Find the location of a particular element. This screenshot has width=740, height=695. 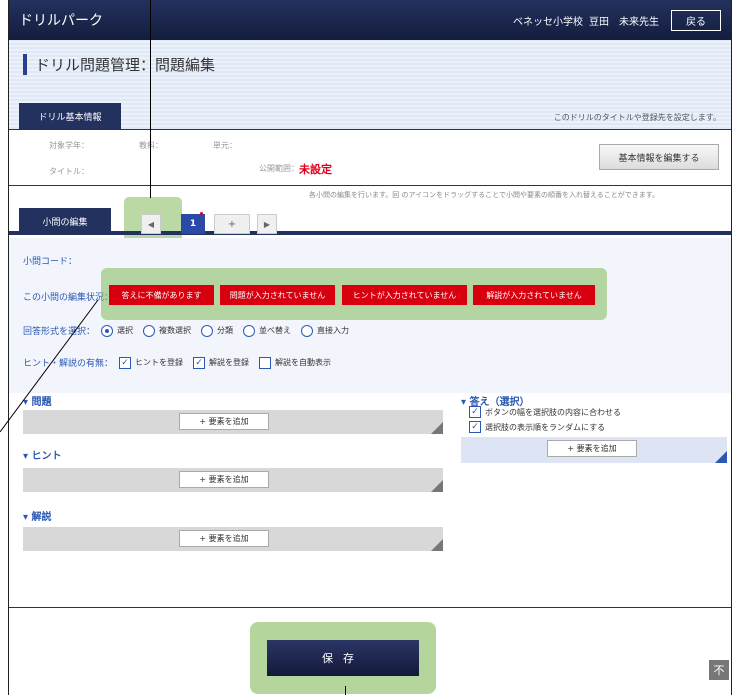

checkbox-empty is located at coordinates (265, 362).